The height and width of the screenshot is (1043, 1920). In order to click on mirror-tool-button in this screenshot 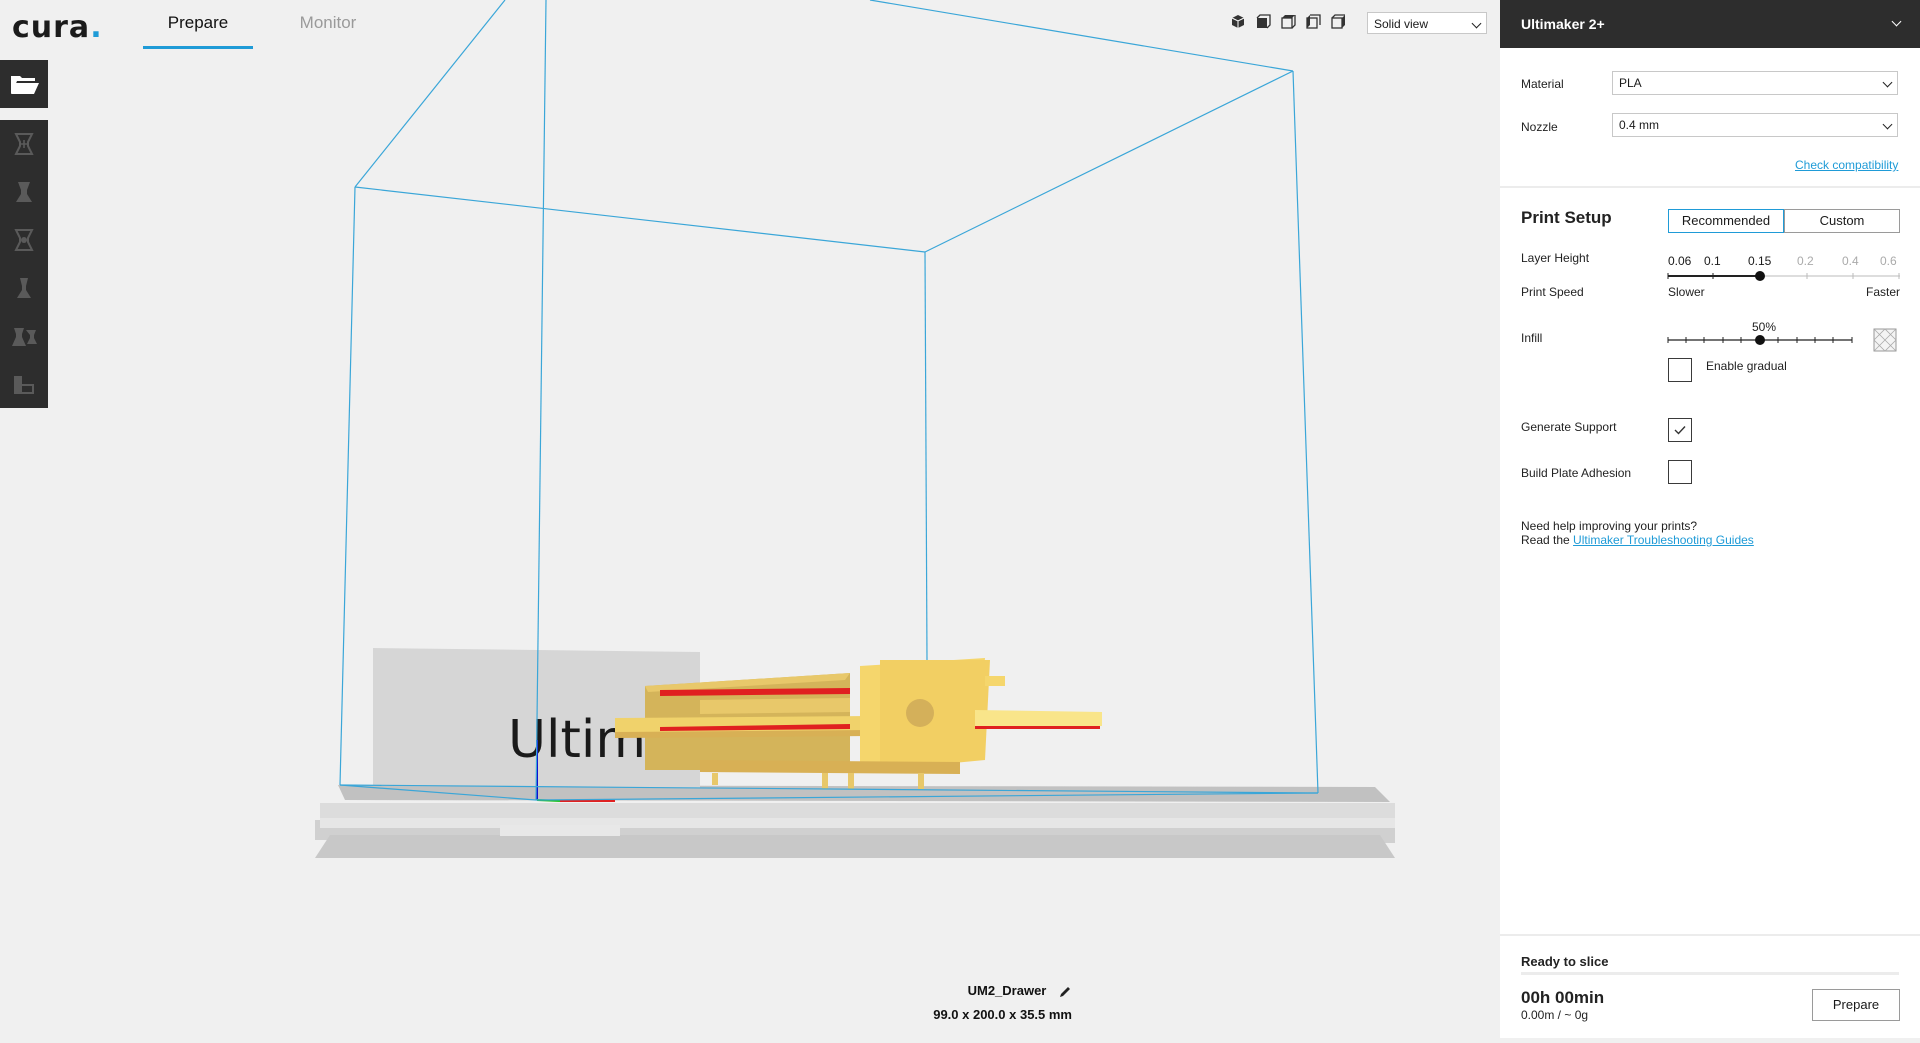, I will do `click(24, 288)`.